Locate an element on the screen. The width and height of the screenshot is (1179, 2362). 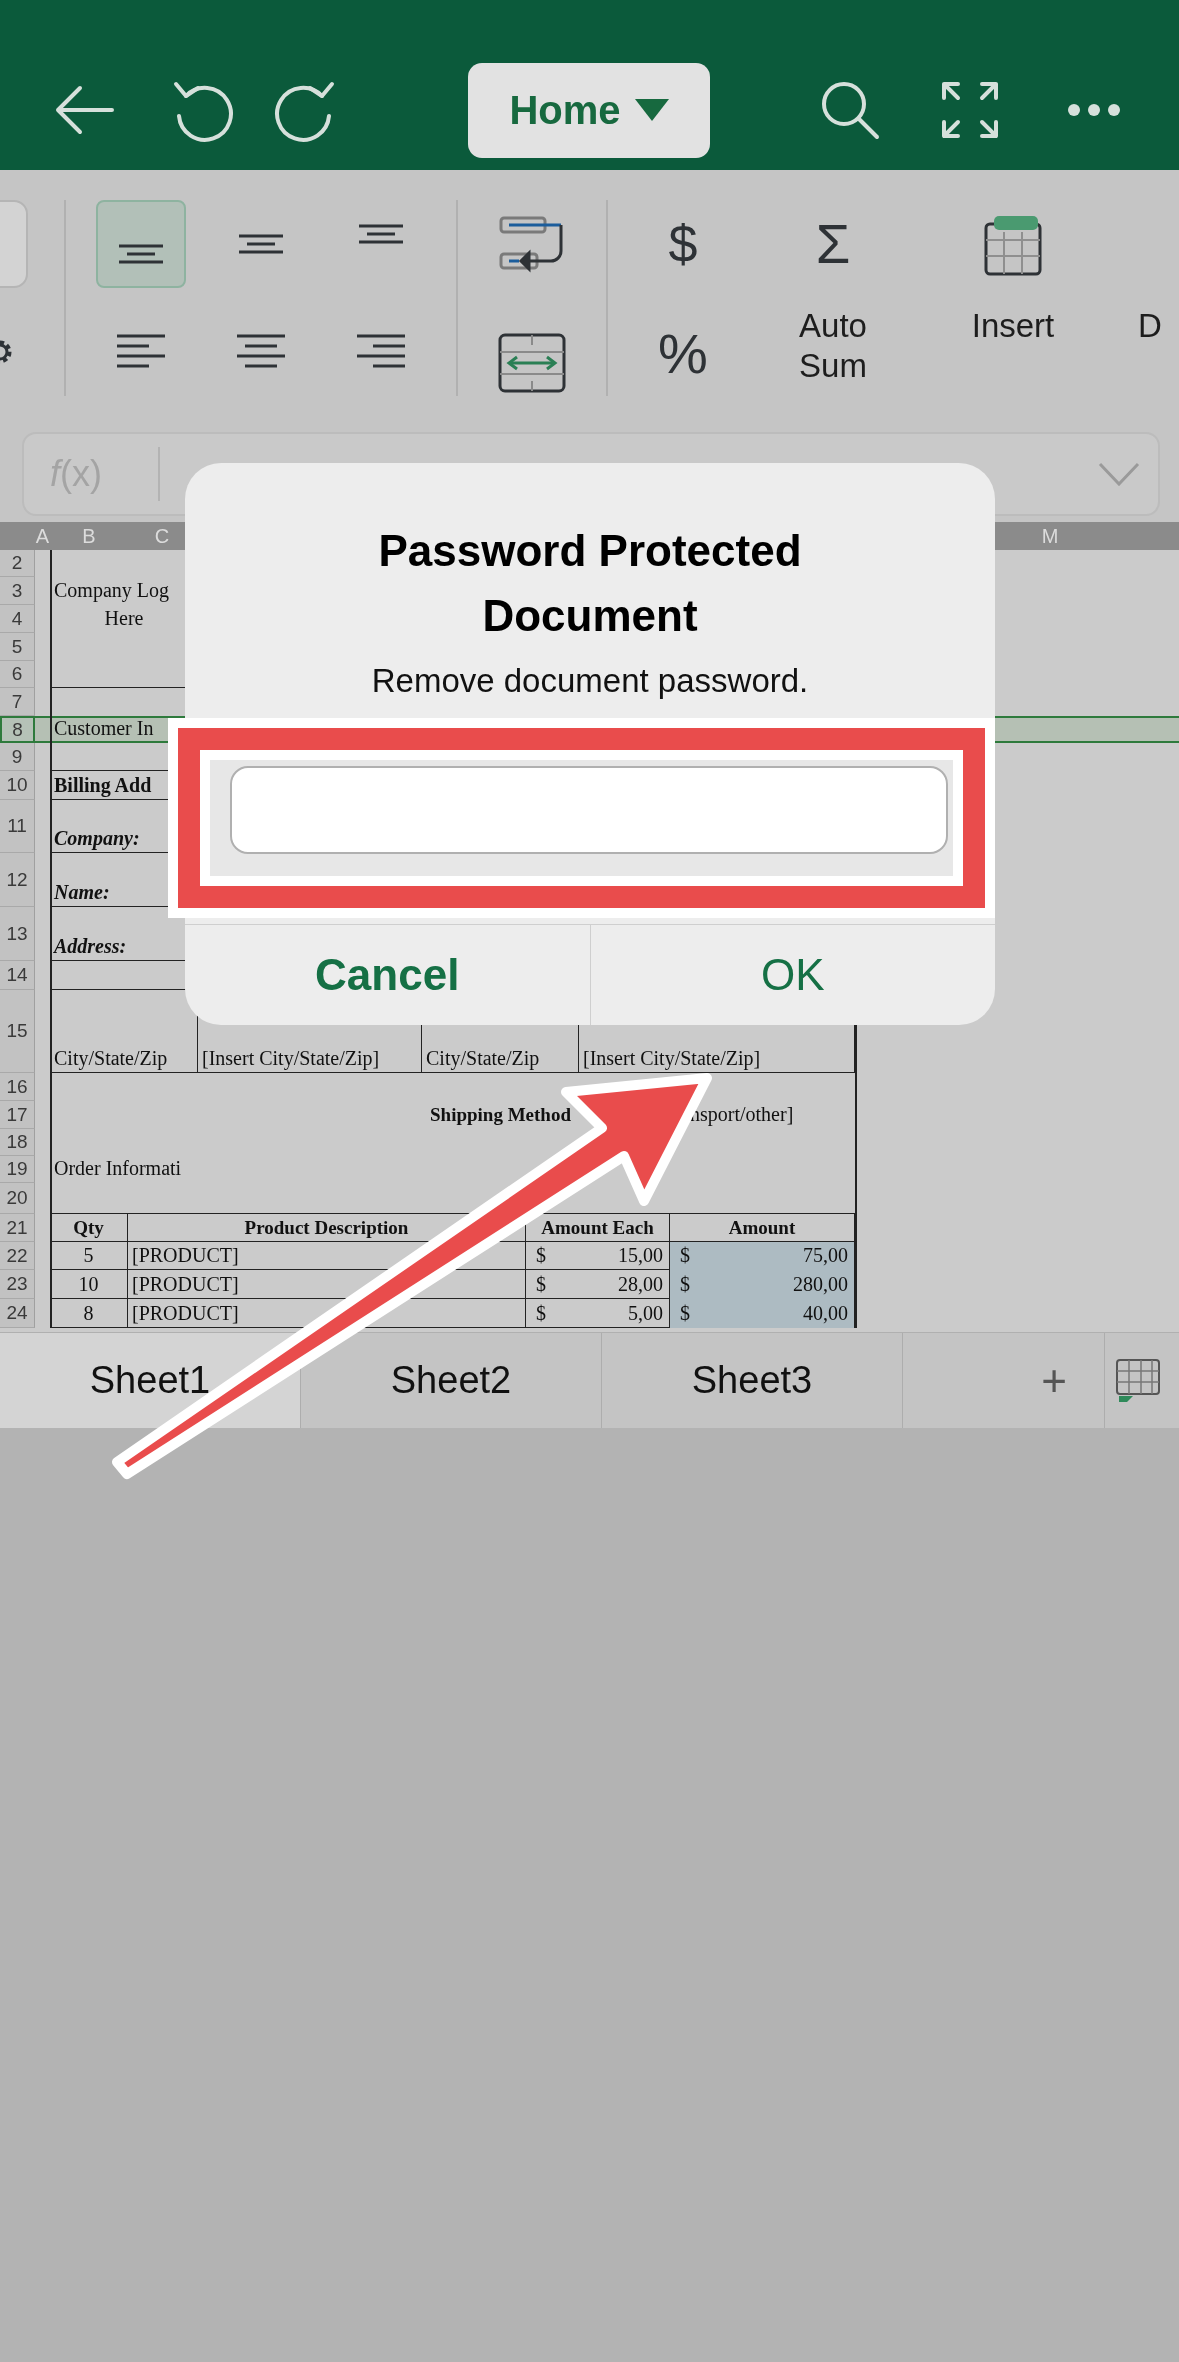
table-cell-text: Name: is located at coordinates (82, 892).